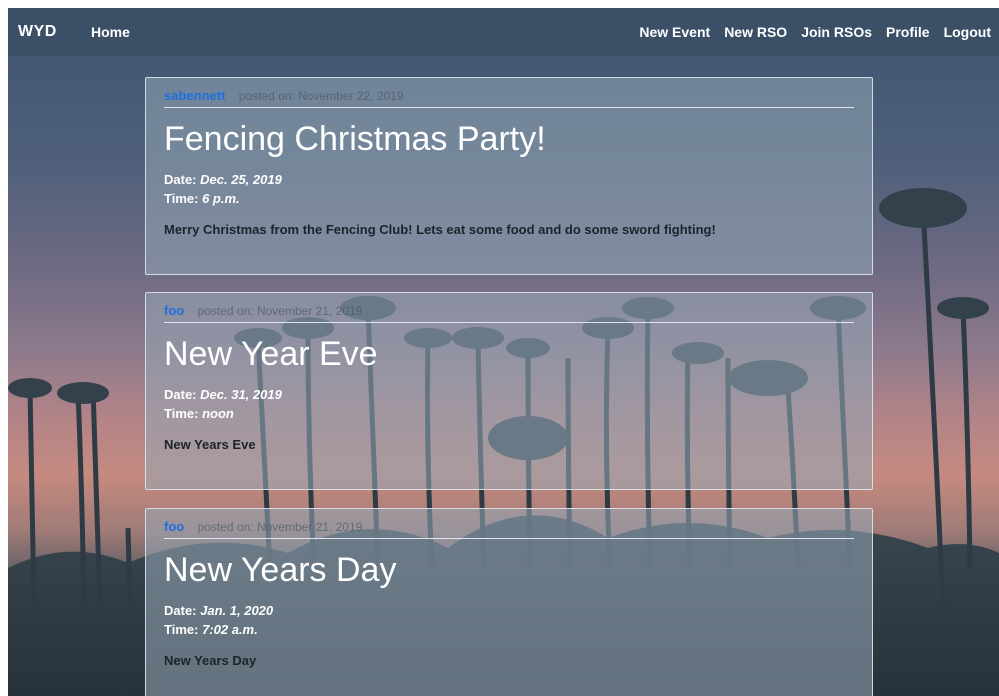 This screenshot has height=696, width=999. What do you see at coordinates (836, 32) in the screenshot?
I see `nav-join-rsos-link: Join RSOs` at bounding box center [836, 32].